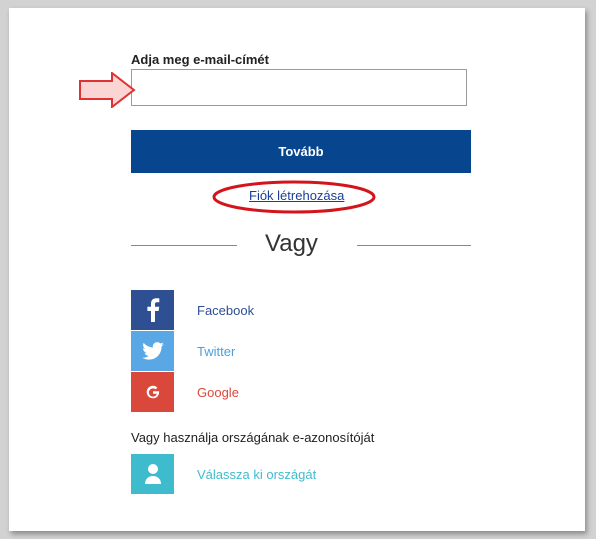 The image size is (596, 539). Describe the element at coordinates (296, 195) in the screenshot. I see `create-account-link: Fiók létrehozása` at that location.